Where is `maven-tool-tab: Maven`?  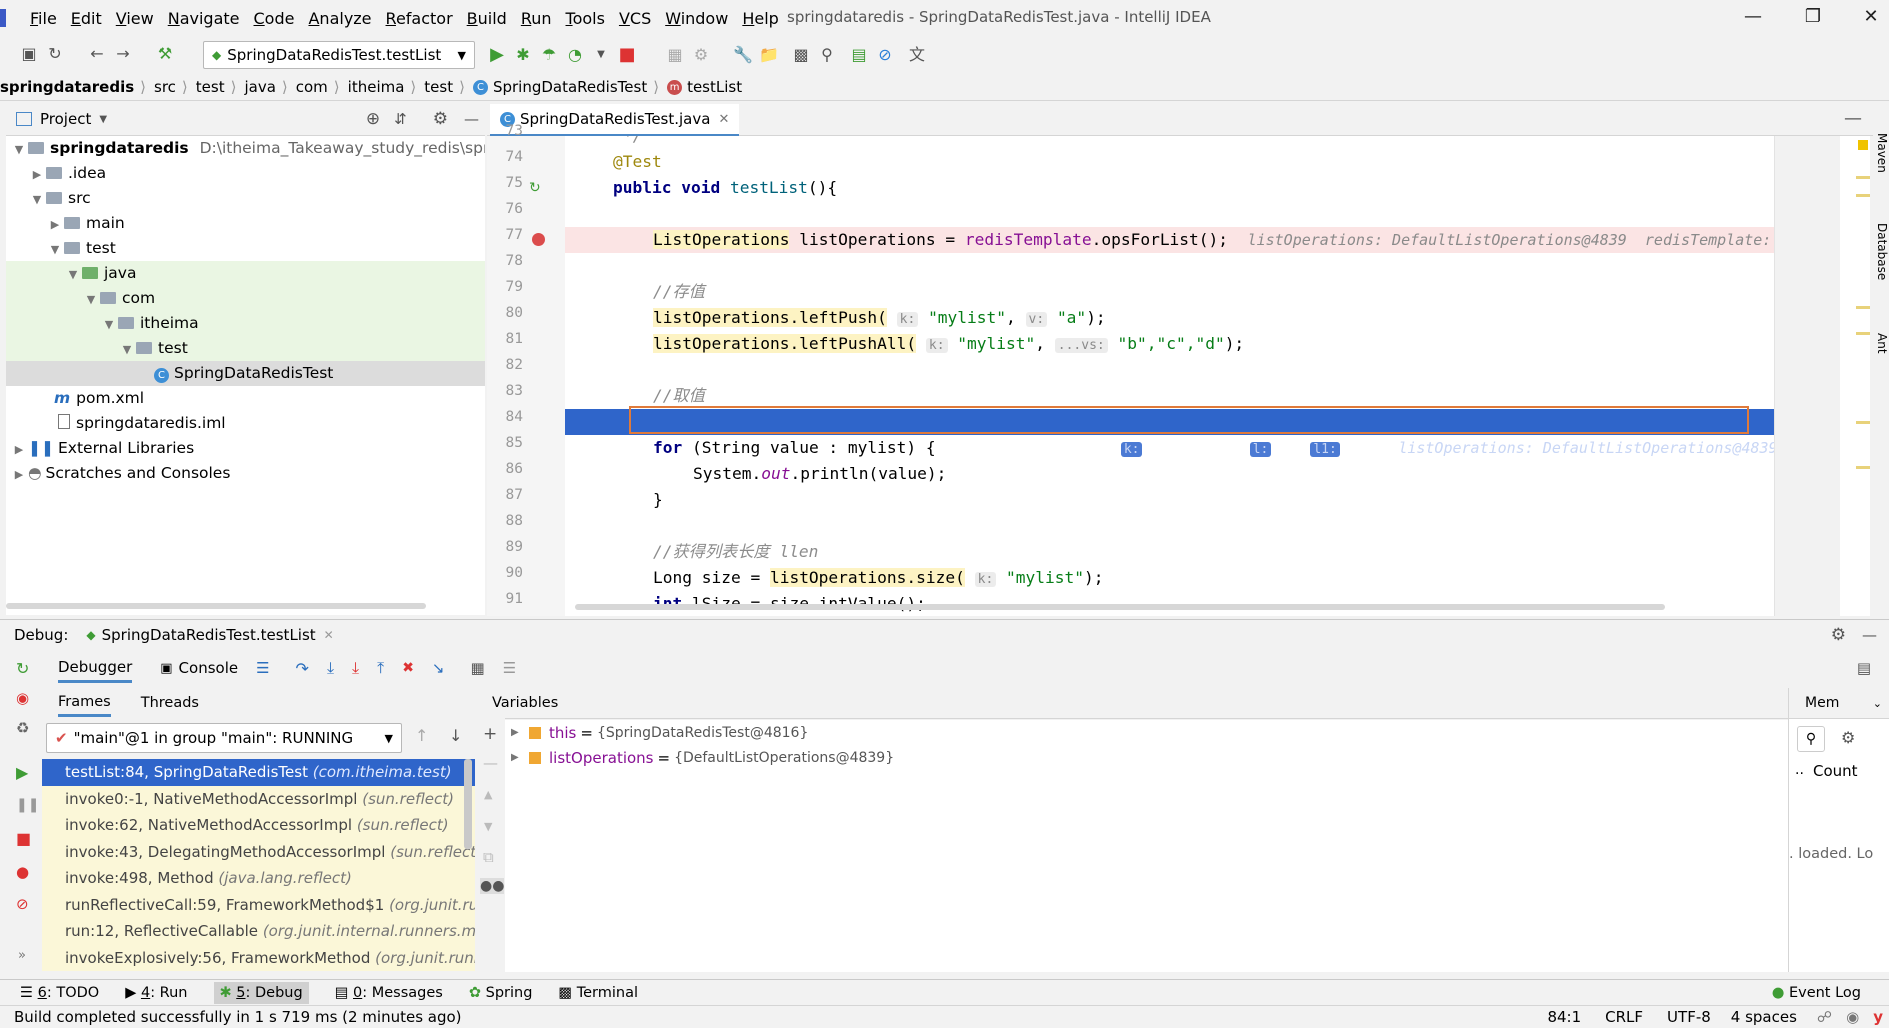 maven-tool-tab: Maven is located at coordinates (1882, 153).